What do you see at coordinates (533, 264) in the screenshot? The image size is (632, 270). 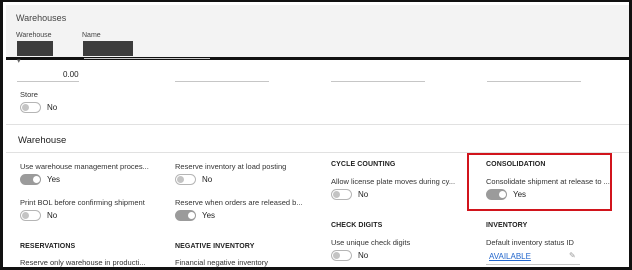 I see `default-status-underline` at bounding box center [533, 264].